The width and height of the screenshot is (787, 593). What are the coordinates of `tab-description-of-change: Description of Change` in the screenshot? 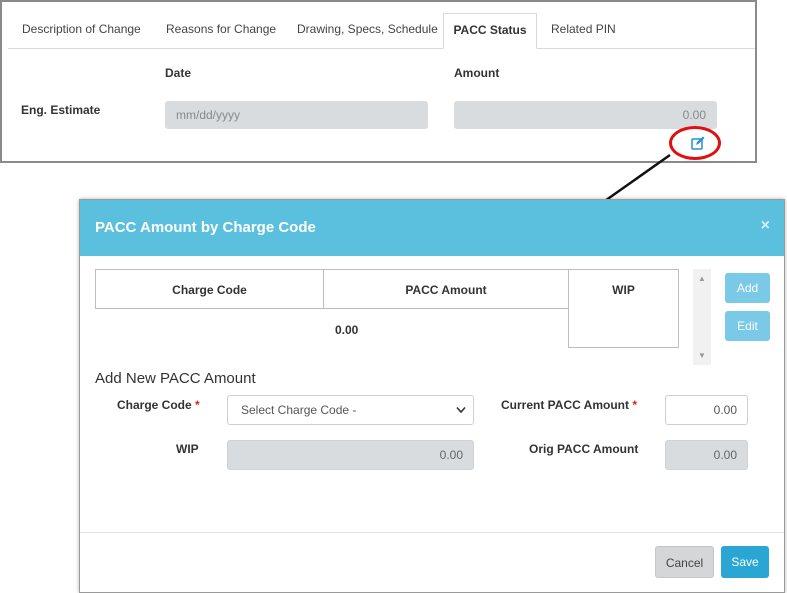 It's located at (81, 30).